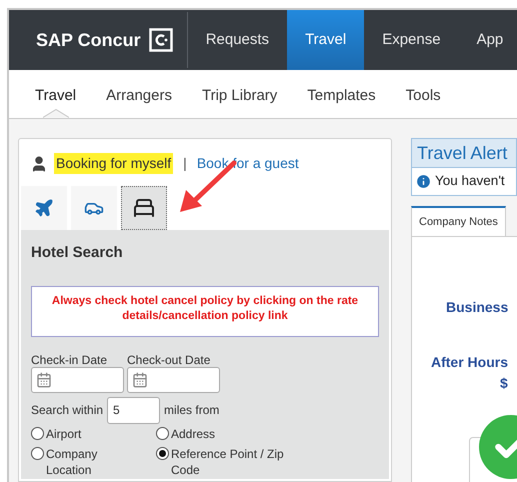 The width and height of the screenshot is (517, 482). Describe the element at coordinates (504, 383) in the screenshot. I see `notes-text: $` at that location.